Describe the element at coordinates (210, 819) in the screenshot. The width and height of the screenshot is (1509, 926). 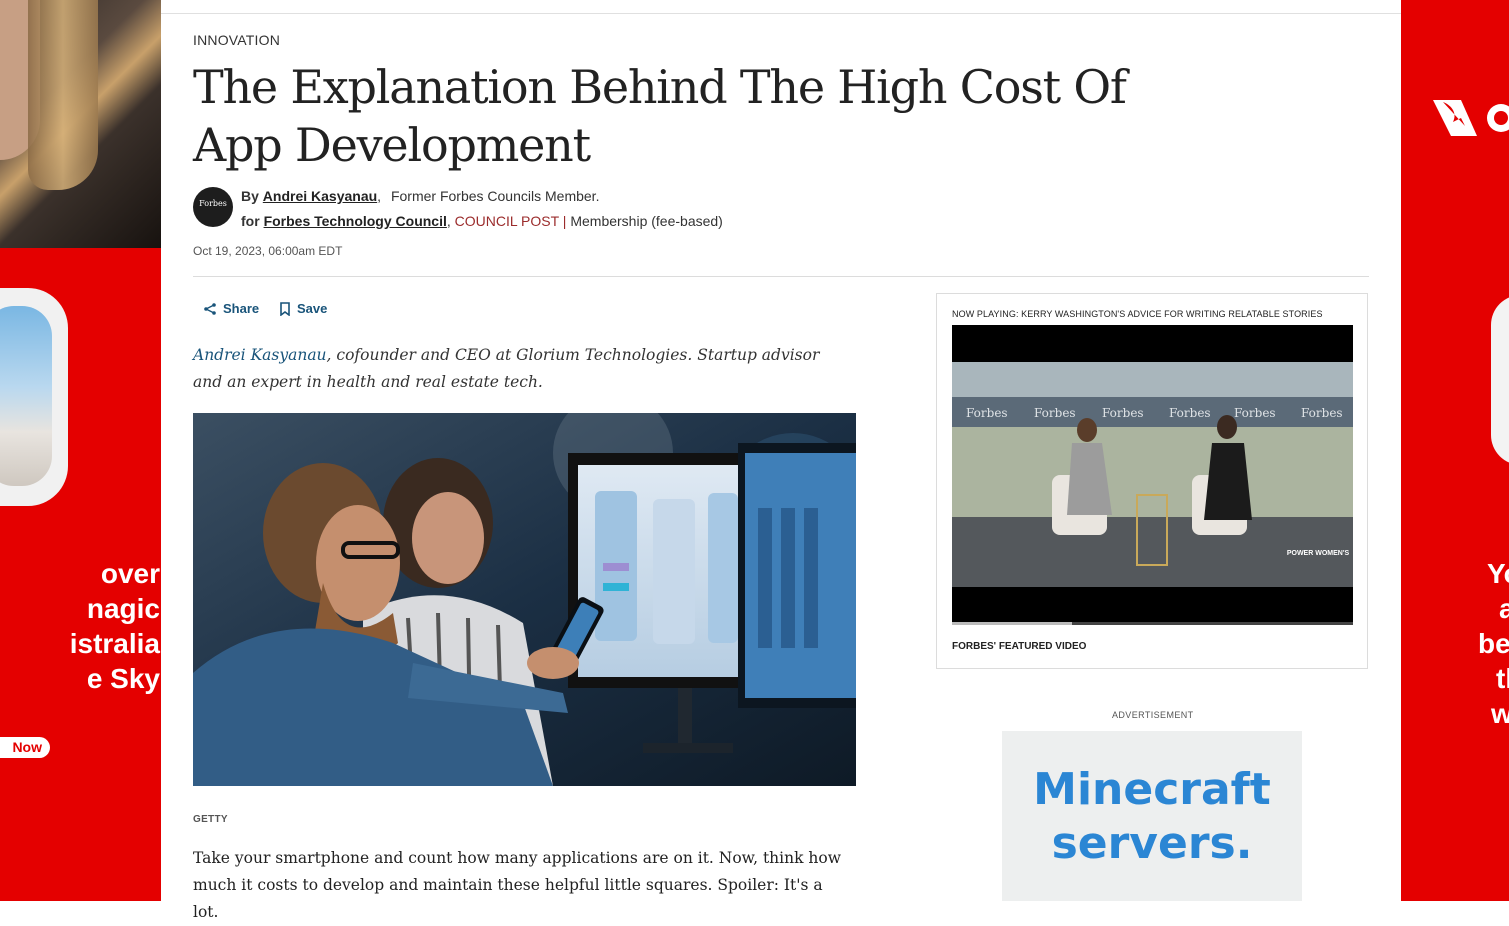
I see `image-credit: GETTY` at that location.